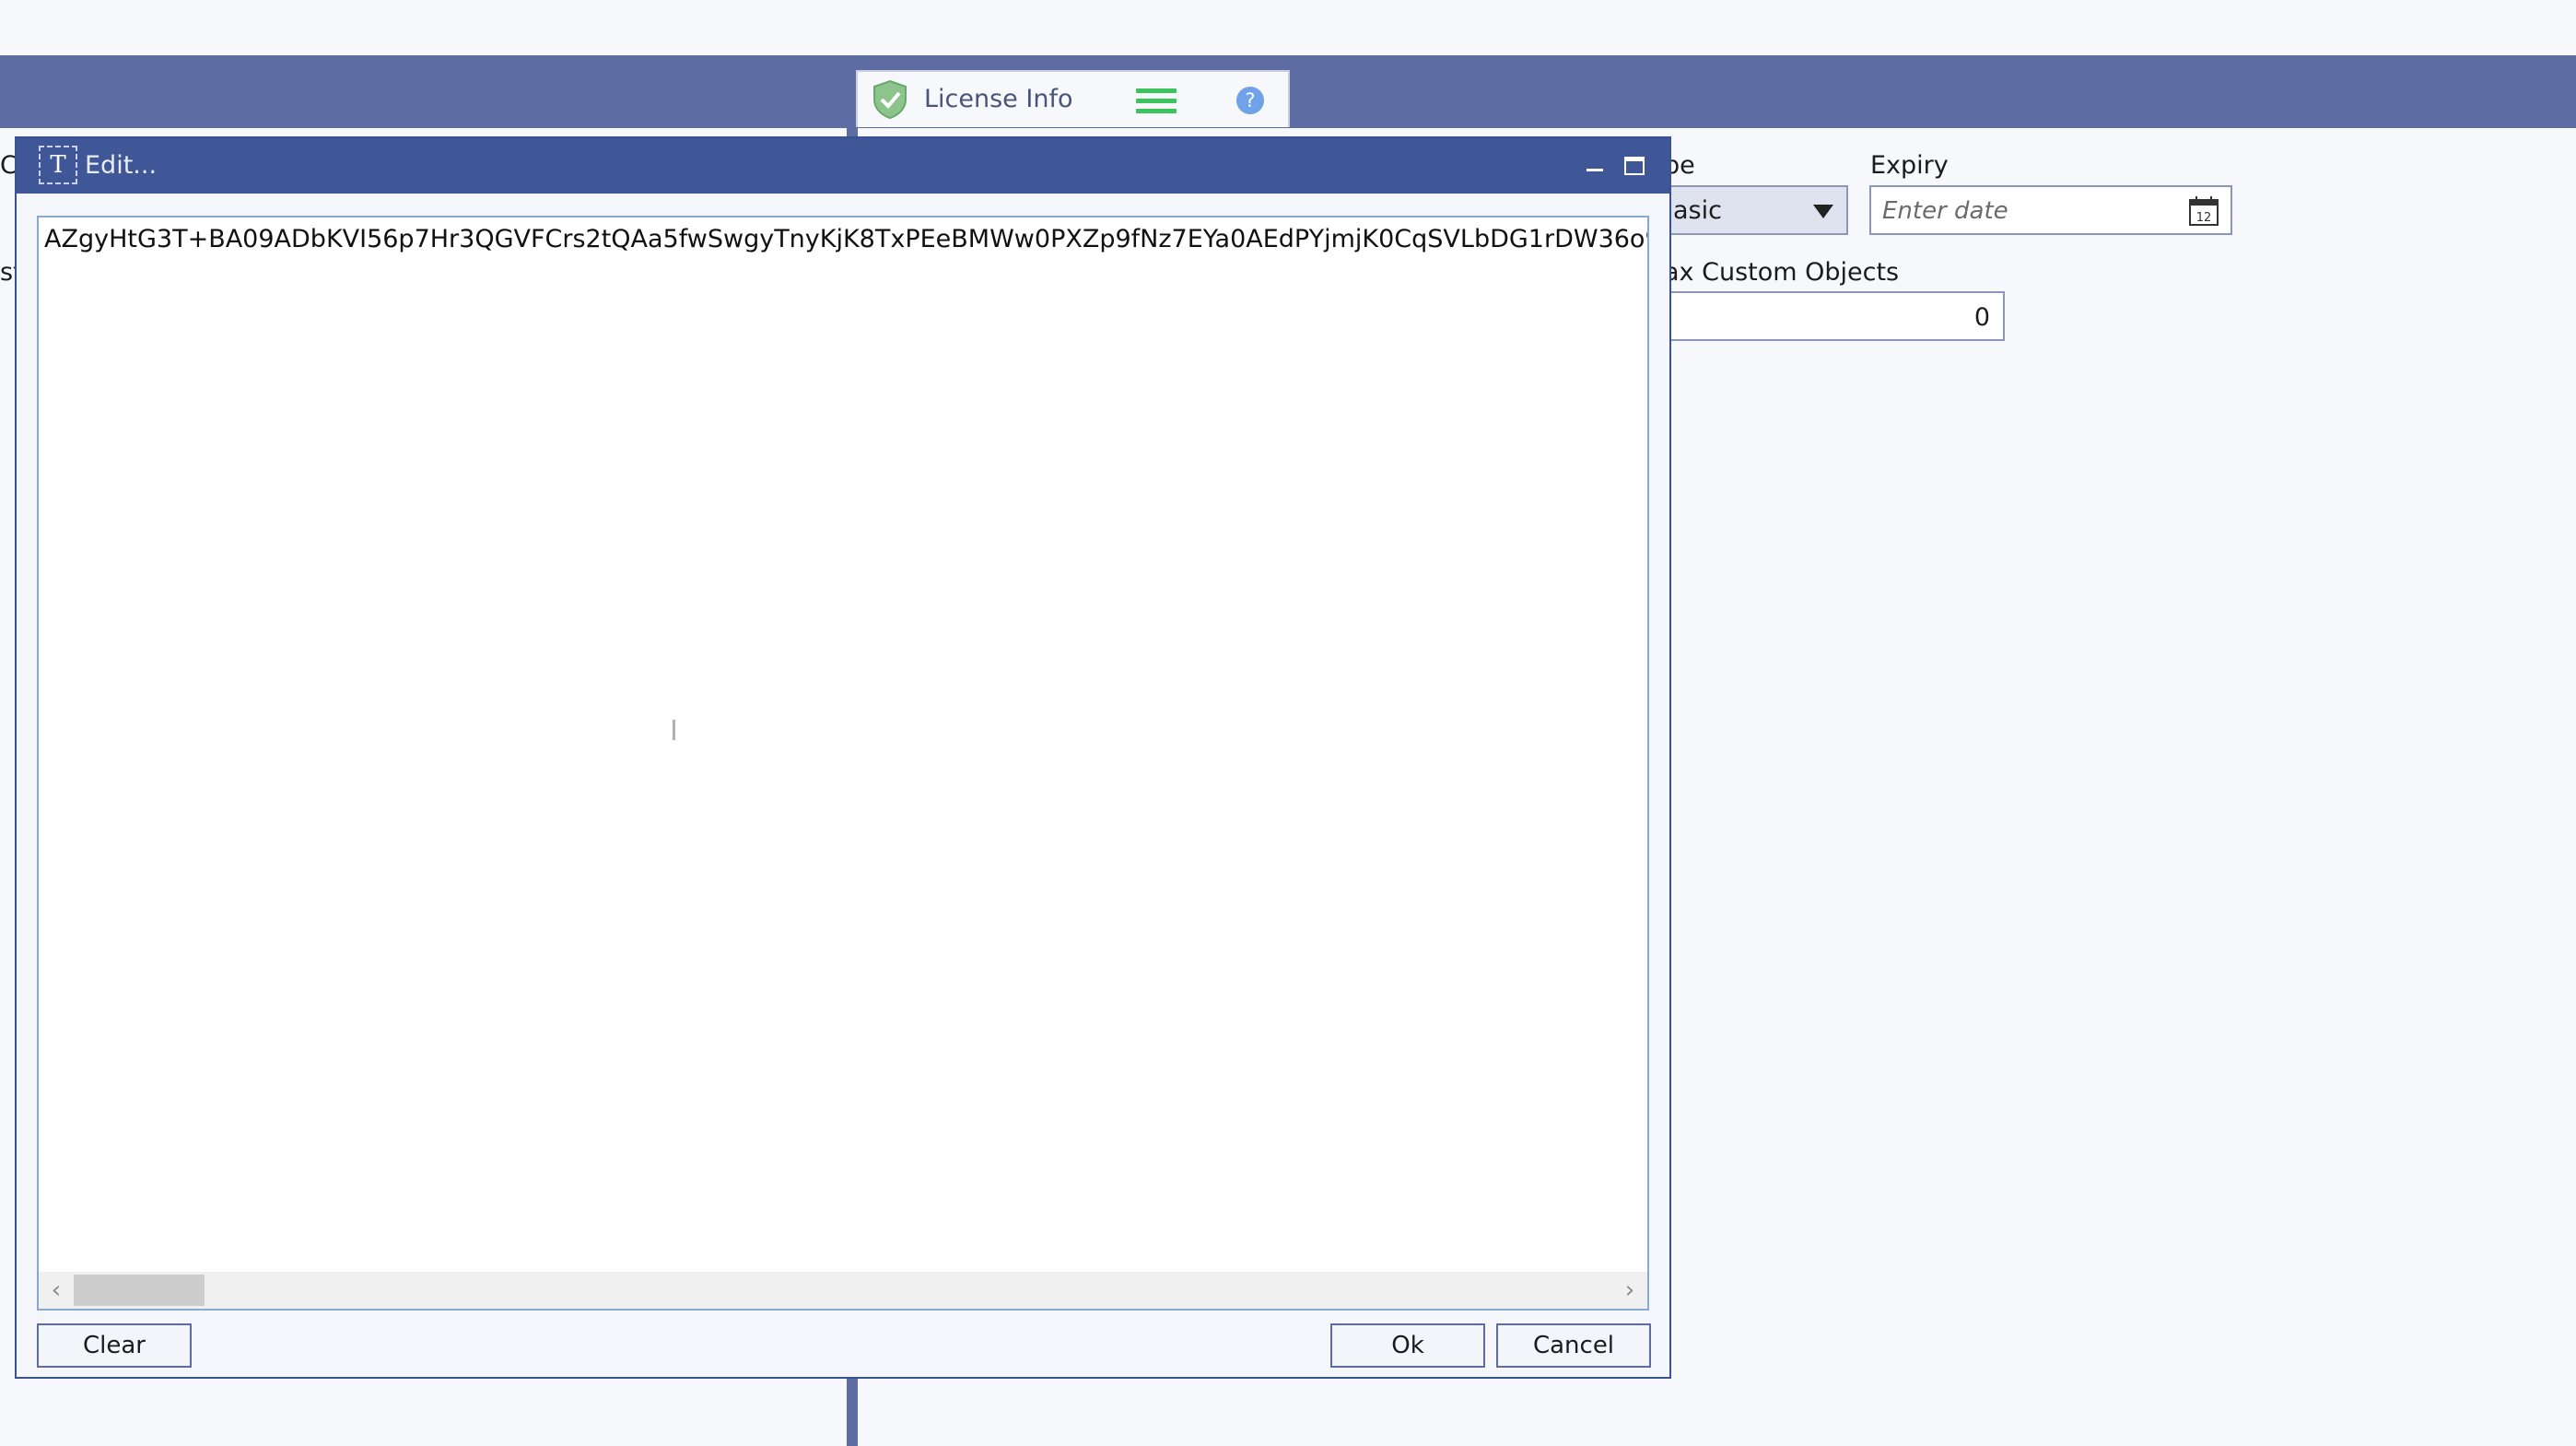  I want to click on clear-button: Clear, so click(114, 1345).